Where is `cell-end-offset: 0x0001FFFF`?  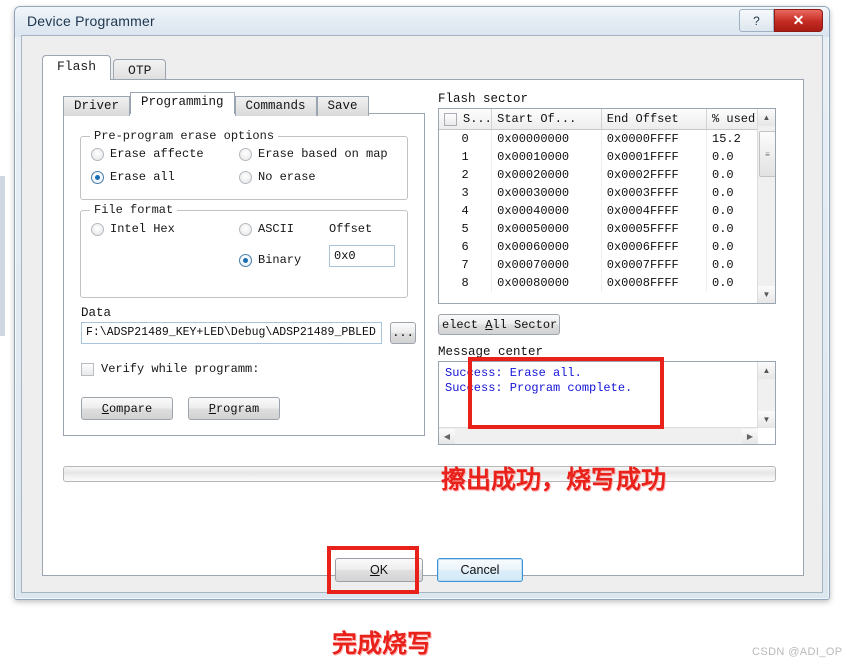
cell-end-offset: 0x0001FFFF is located at coordinates (654, 156).